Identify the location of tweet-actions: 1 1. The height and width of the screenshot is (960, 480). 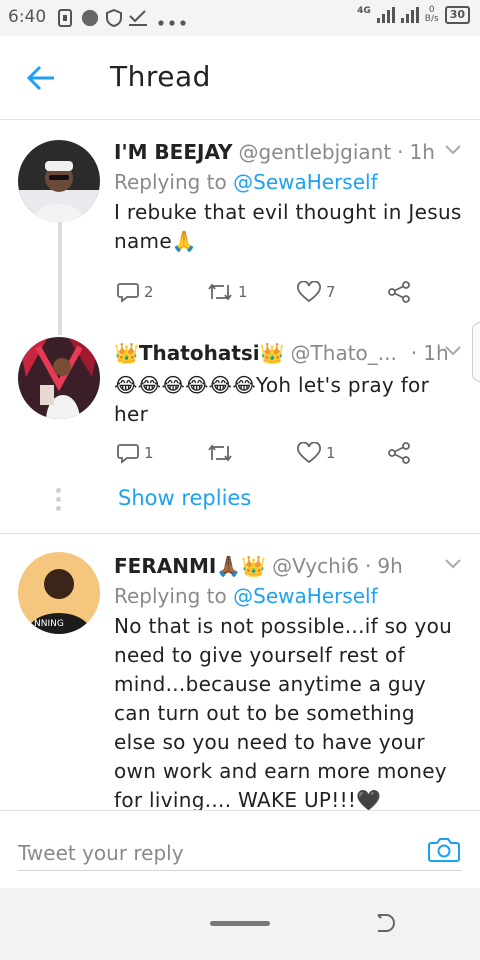
(296, 453).